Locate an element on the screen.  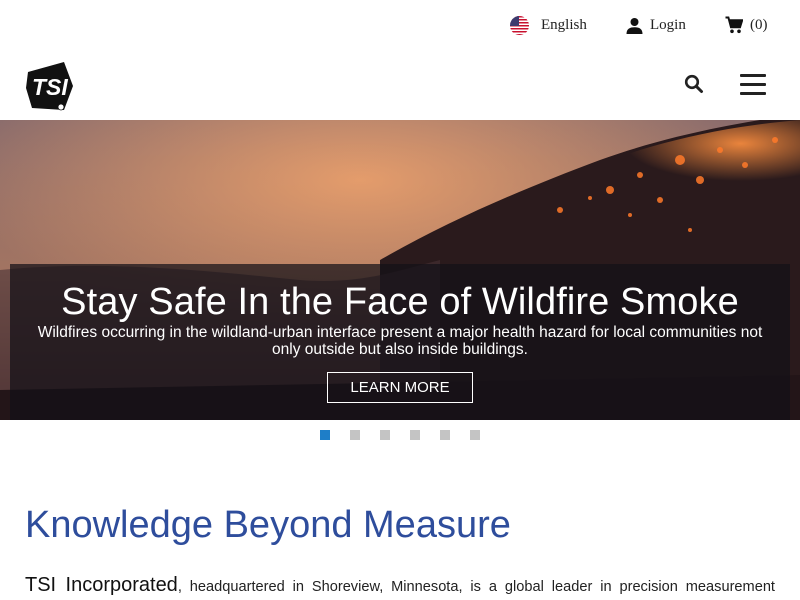
language-selector: English is located at coordinates (548, 25).